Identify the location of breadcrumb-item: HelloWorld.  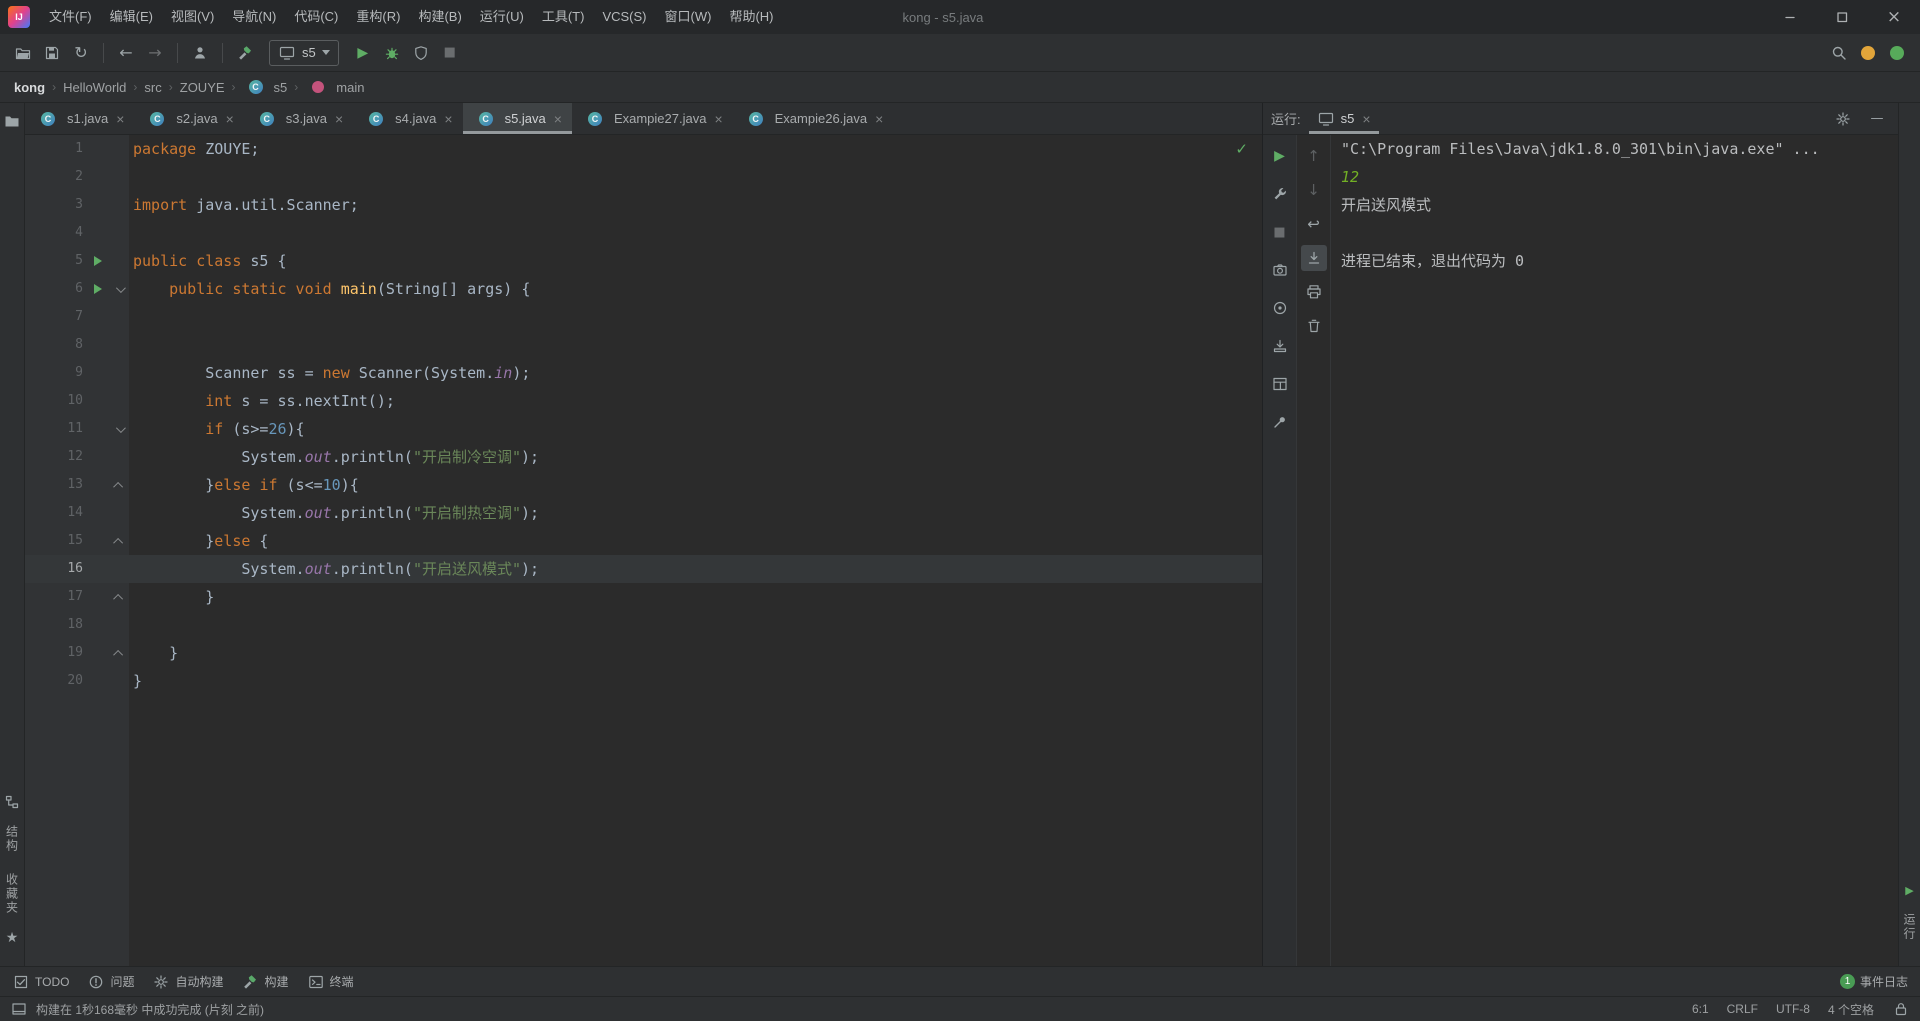
(94, 87).